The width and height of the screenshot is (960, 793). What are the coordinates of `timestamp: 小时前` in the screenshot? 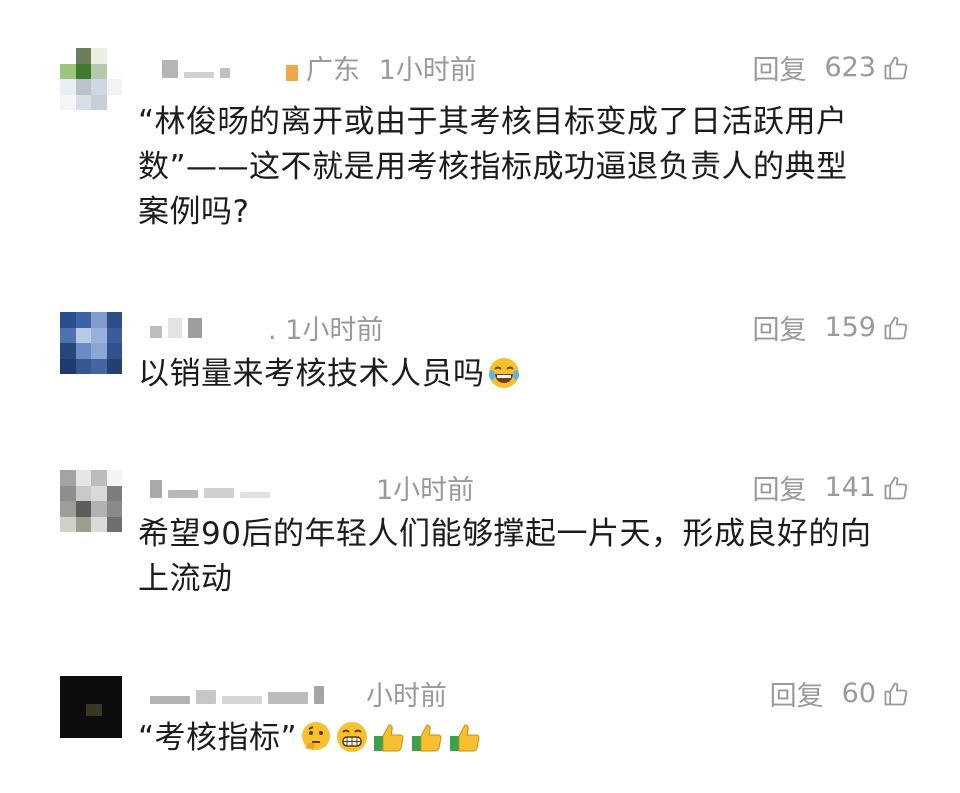 It's located at (406, 696).